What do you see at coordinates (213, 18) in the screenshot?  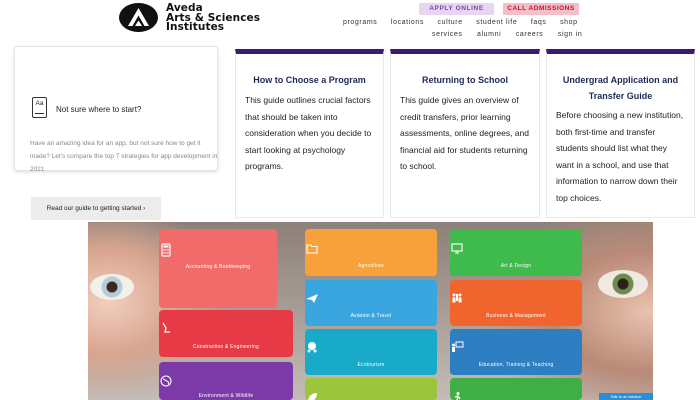 I see `logo-text: Aveda Arts & Sciences Institutes` at bounding box center [213, 18].